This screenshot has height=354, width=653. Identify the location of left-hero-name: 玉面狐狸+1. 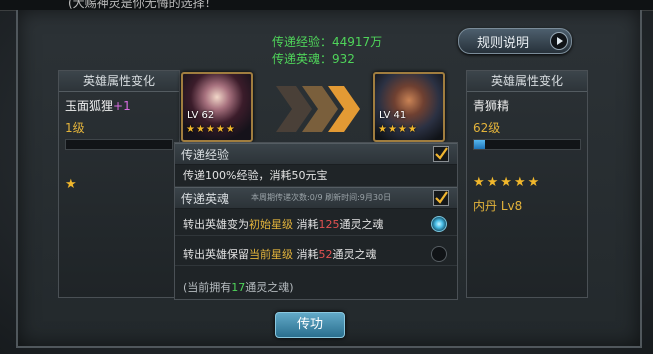
(98, 105).